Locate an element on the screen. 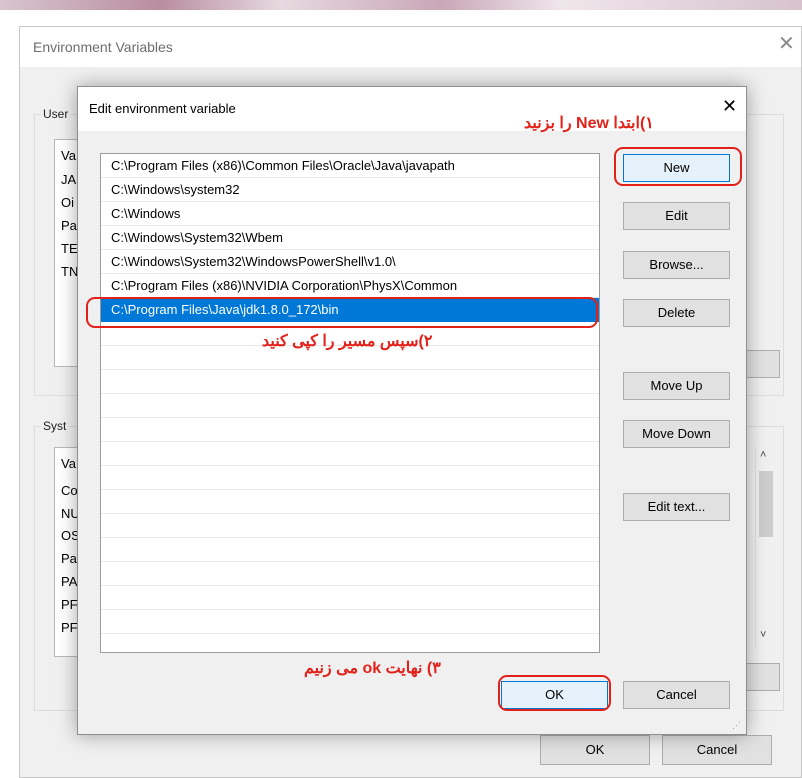 This screenshot has height=778, width=802. annotation-step3: ۳) نهایت ok می زنیم is located at coordinates (372, 668).